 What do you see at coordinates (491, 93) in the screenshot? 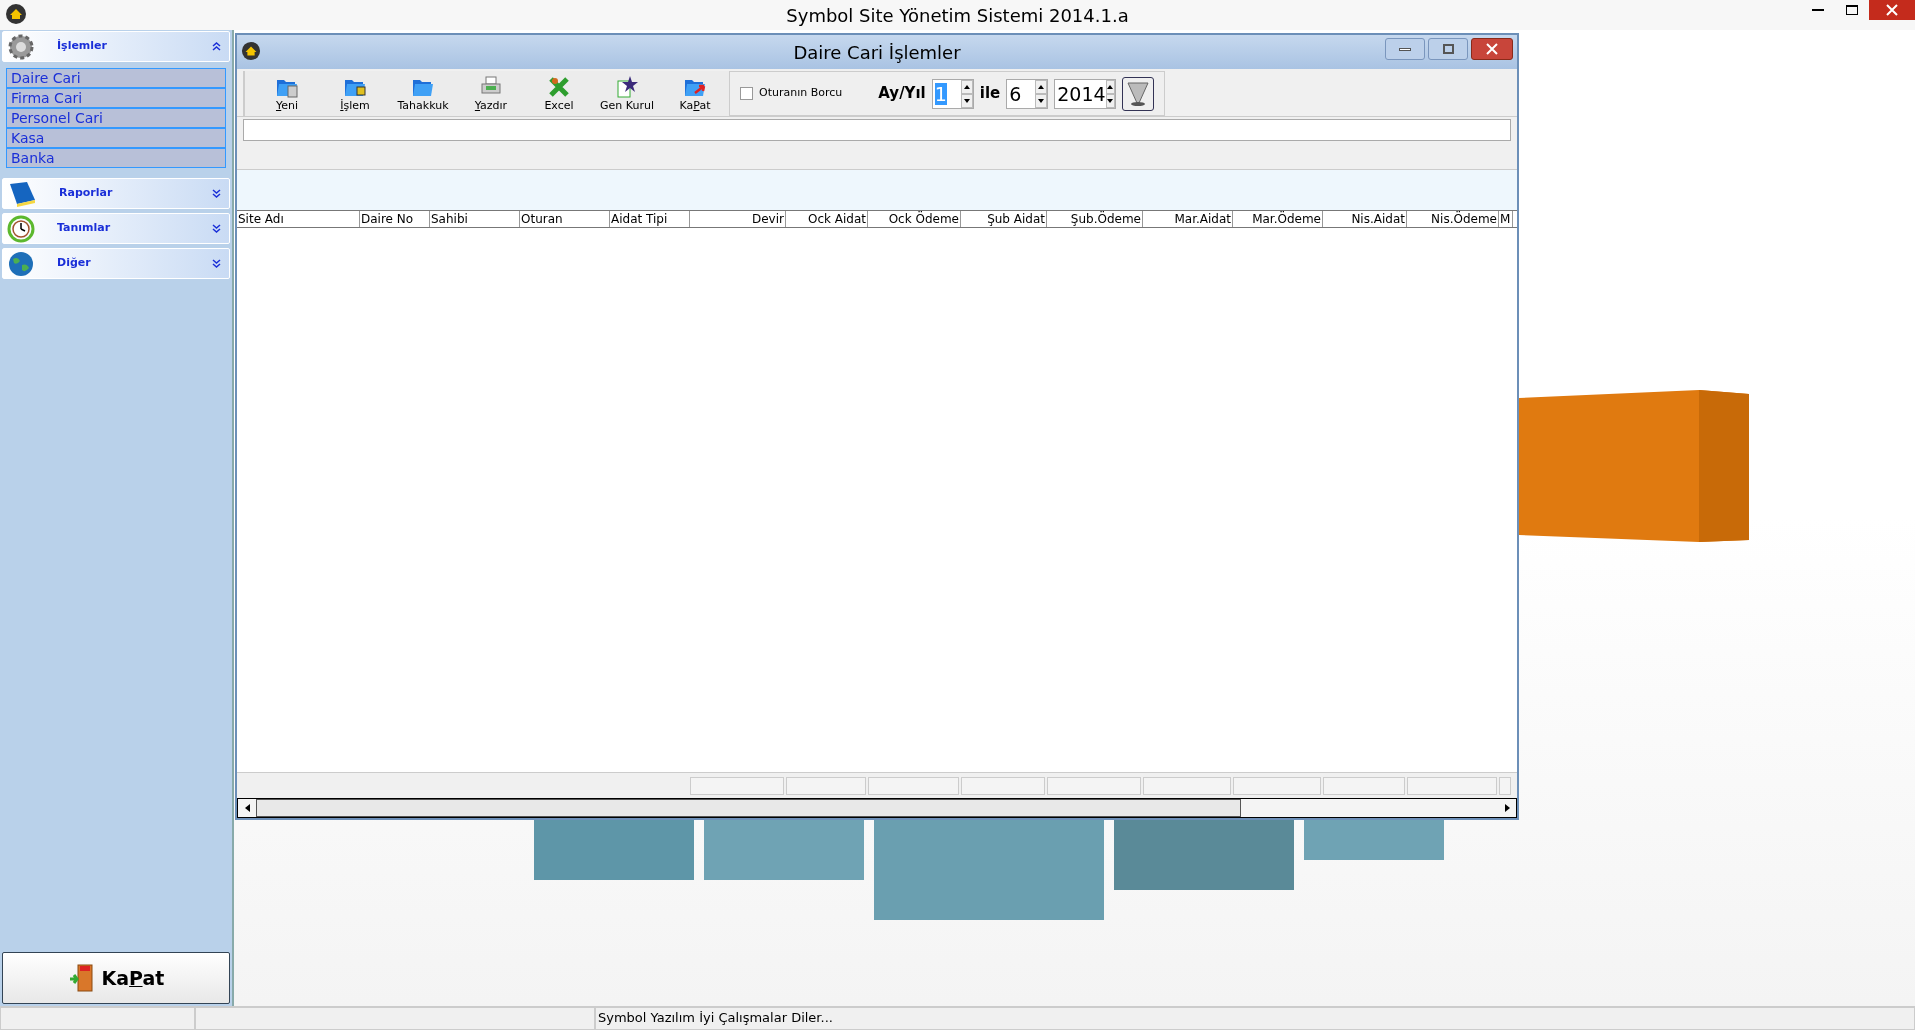
I see `toolbar-button: Yazdır` at bounding box center [491, 93].